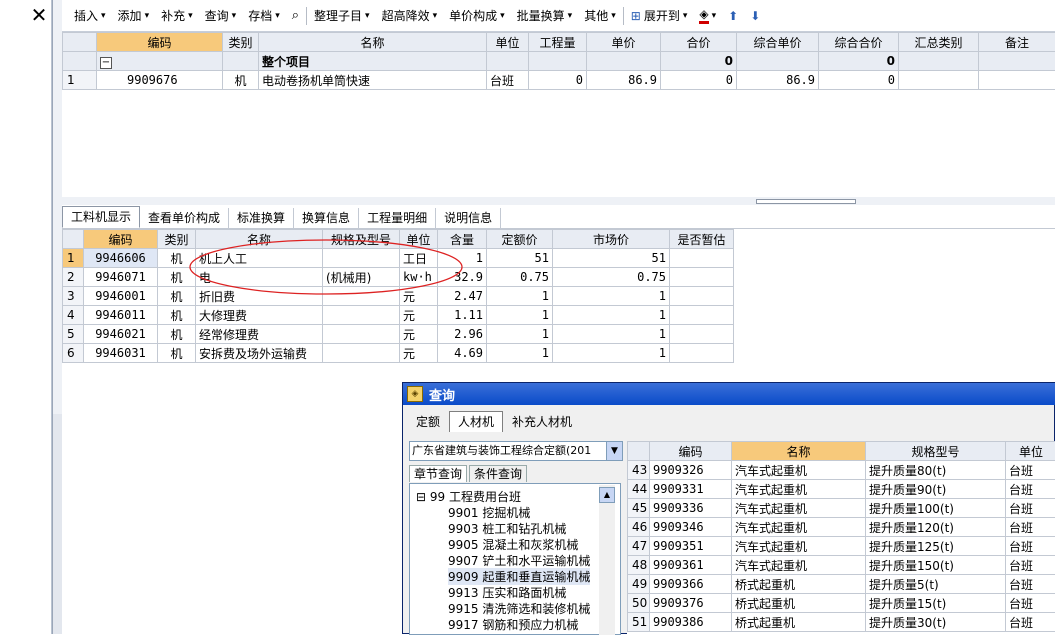  Describe the element at coordinates (184, 218) in the screenshot. I see `tab-unit-price-composition: 查看单价构成` at that location.